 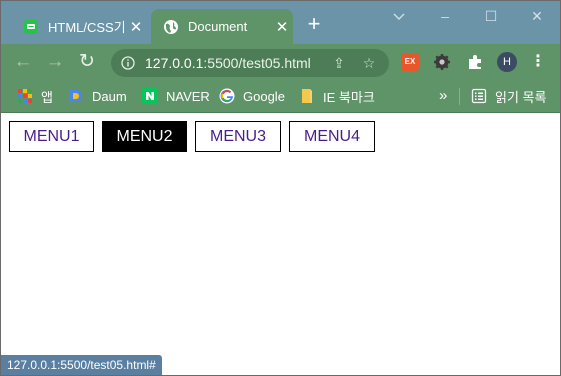 What do you see at coordinates (479, 96) in the screenshot?
I see `reading-list-icon` at bounding box center [479, 96].